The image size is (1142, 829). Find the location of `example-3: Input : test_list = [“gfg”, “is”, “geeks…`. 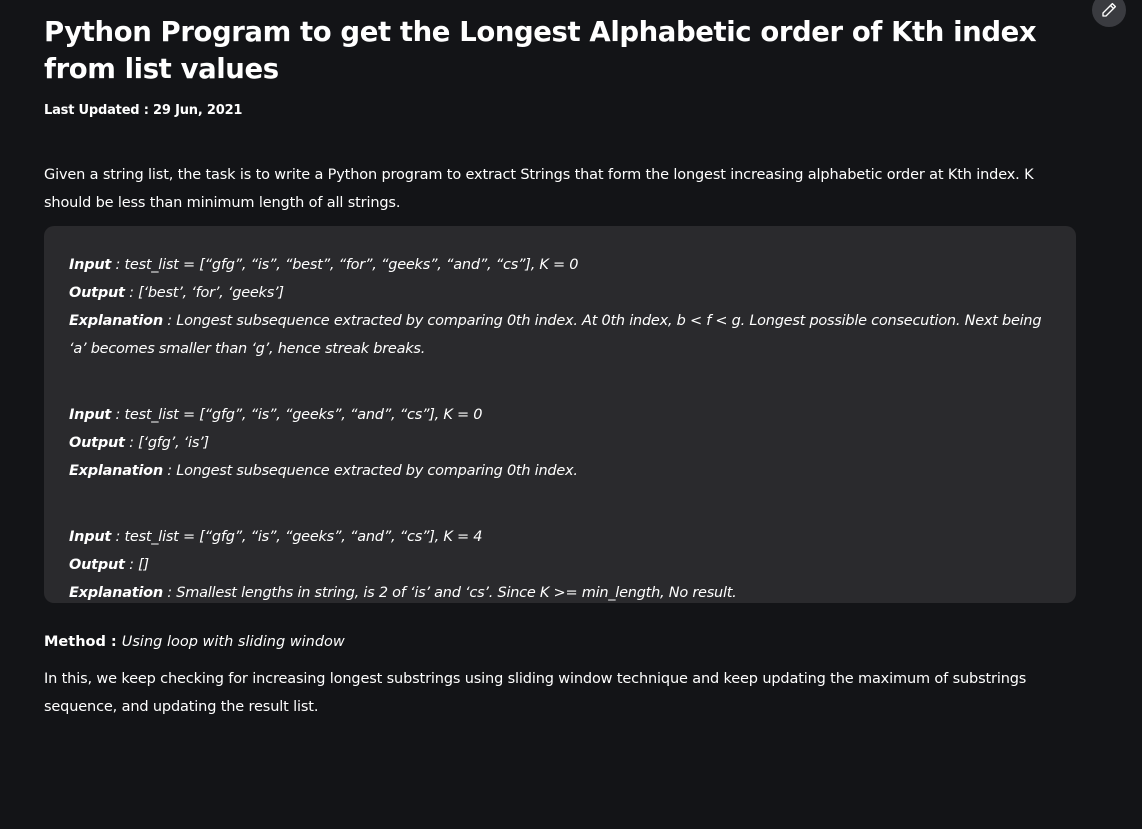

example-3: Input : test_list = [“gfg”, “is”, “geeks… is located at coordinates (560, 565).